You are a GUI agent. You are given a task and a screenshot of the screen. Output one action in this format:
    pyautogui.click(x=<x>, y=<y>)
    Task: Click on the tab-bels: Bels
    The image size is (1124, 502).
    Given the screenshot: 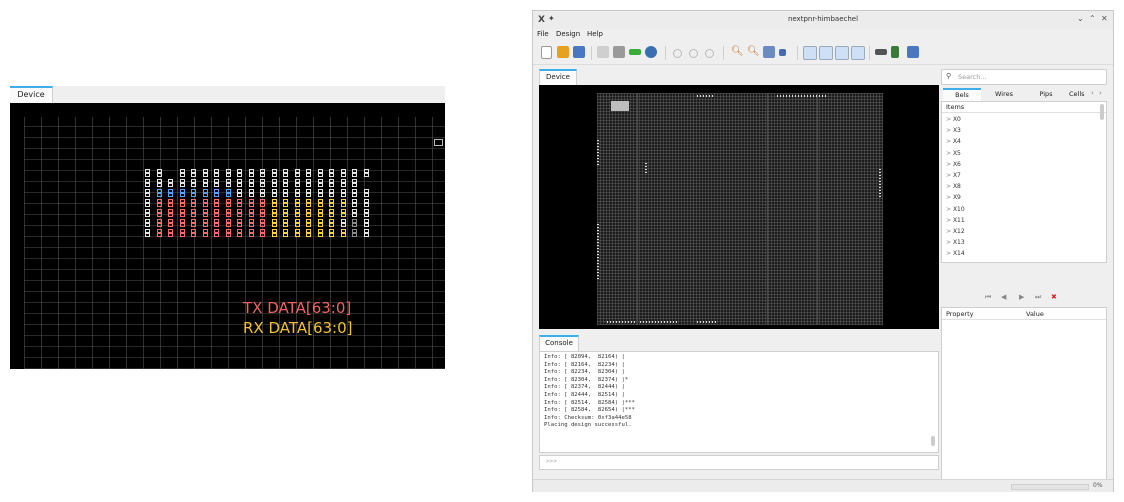 What is the action you would take?
    pyautogui.click(x=962, y=95)
    